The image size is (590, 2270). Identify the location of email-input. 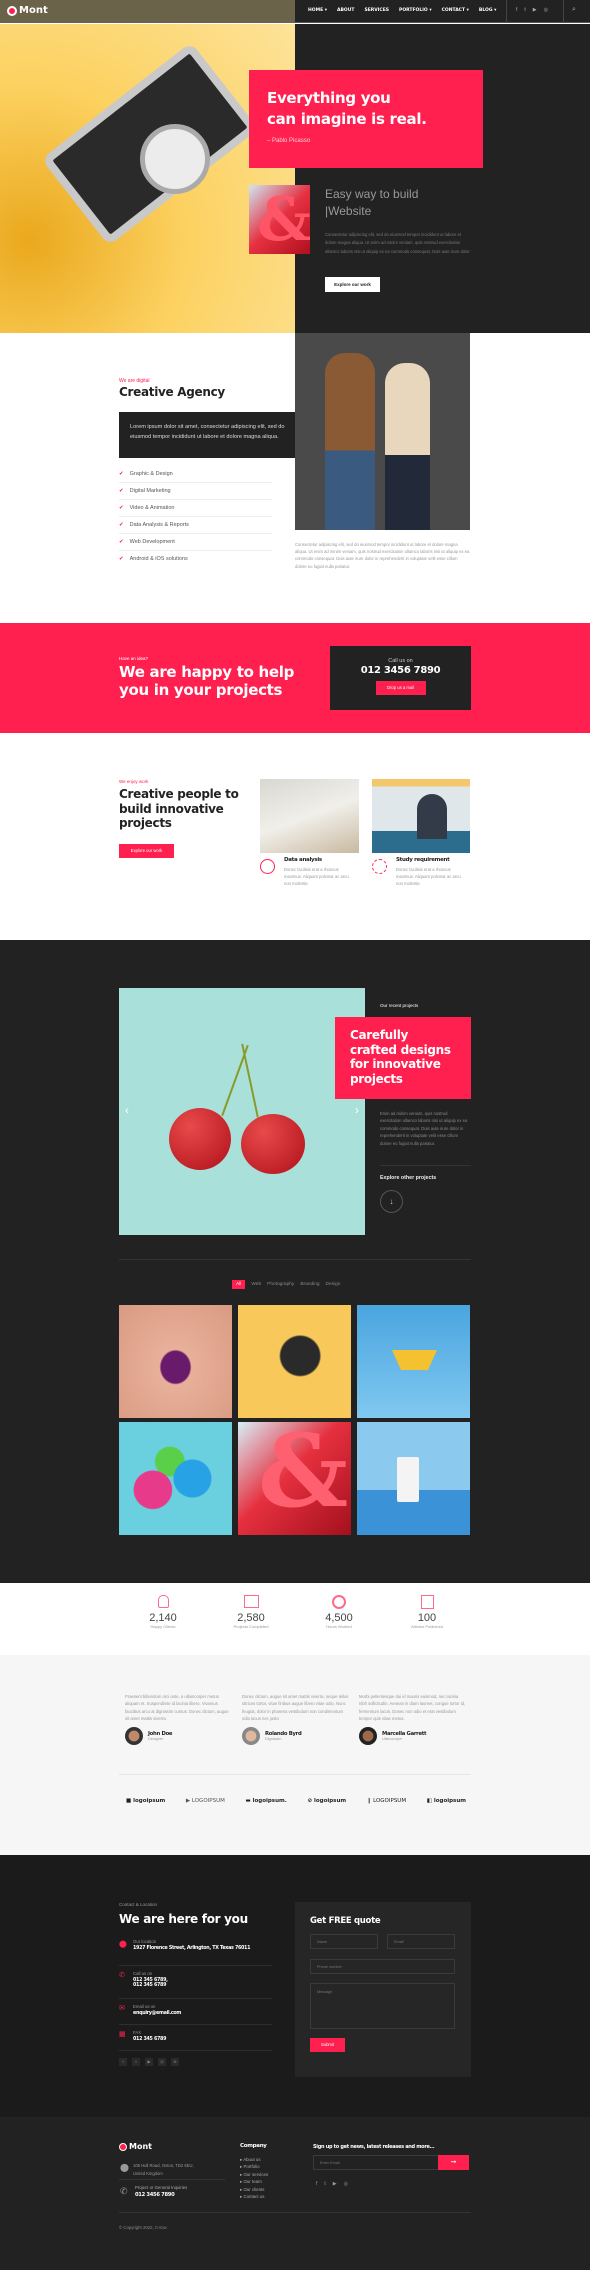
(421, 1941).